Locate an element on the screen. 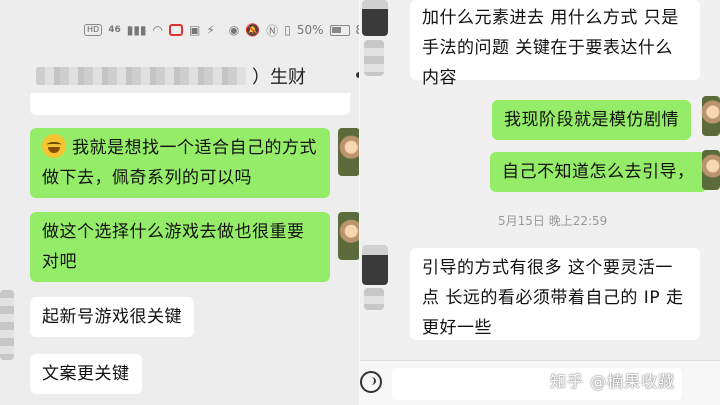 The height and width of the screenshot is (405, 720). eye-icon: ◉ is located at coordinates (234, 30).